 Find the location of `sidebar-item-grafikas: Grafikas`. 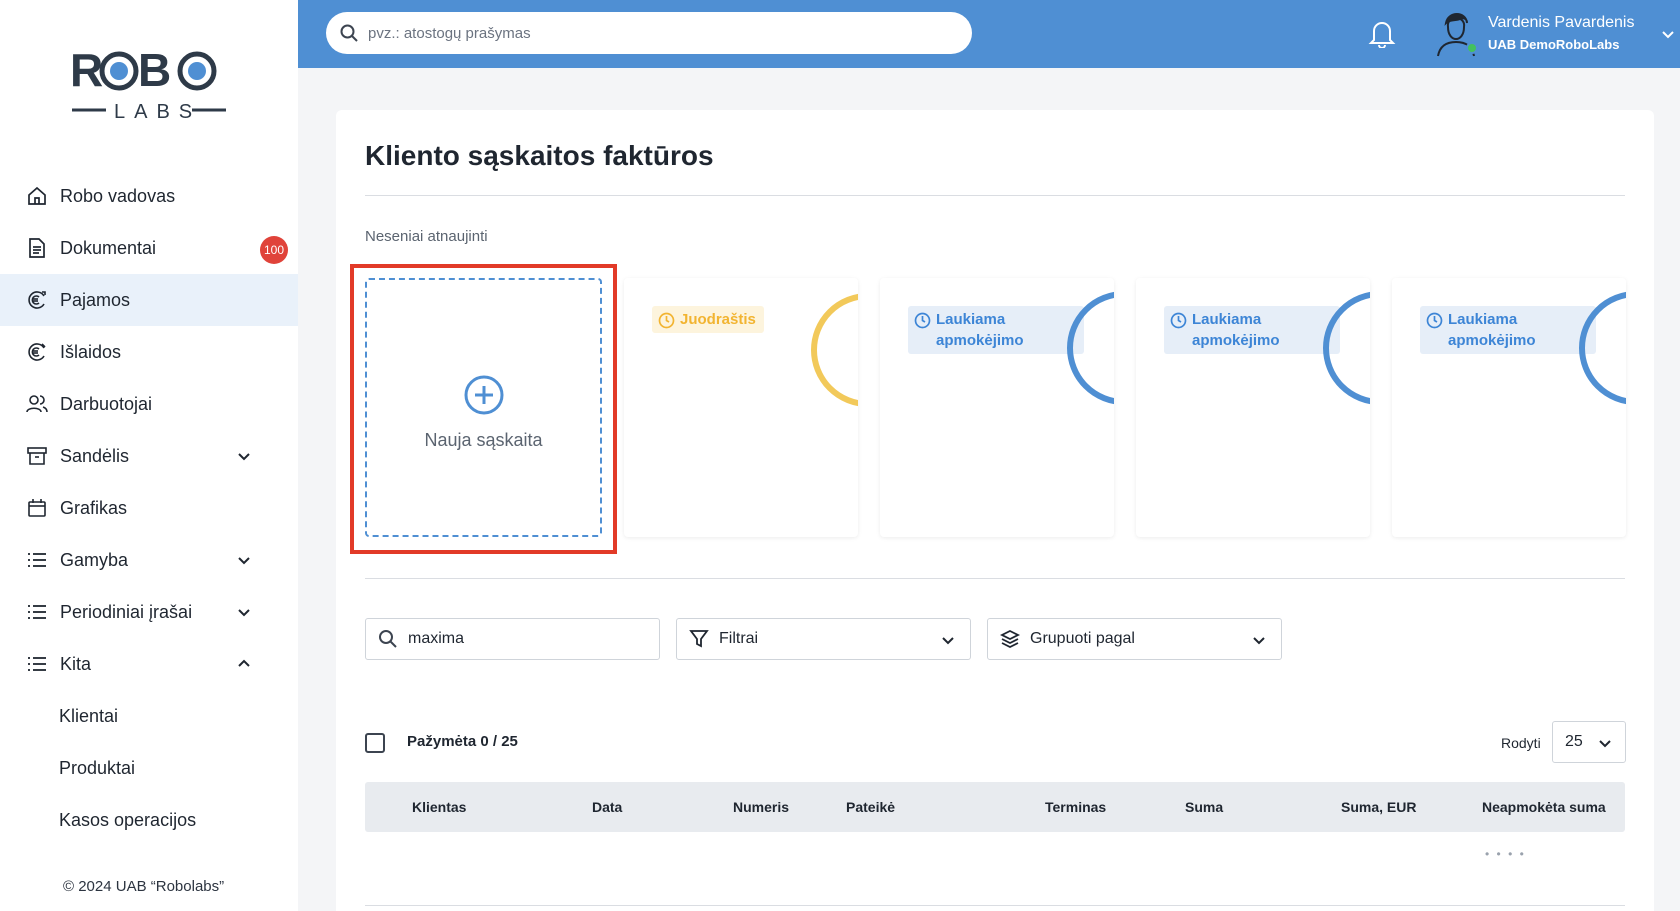

sidebar-item-grafikas: Grafikas is located at coordinates (149, 508).